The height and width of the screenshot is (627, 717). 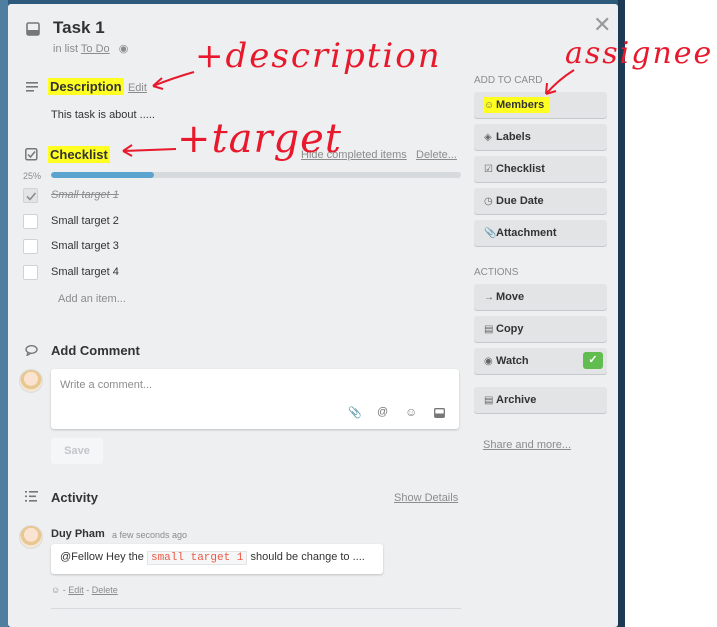 What do you see at coordinates (31, 496) in the screenshot?
I see `activity-icon` at bounding box center [31, 496].